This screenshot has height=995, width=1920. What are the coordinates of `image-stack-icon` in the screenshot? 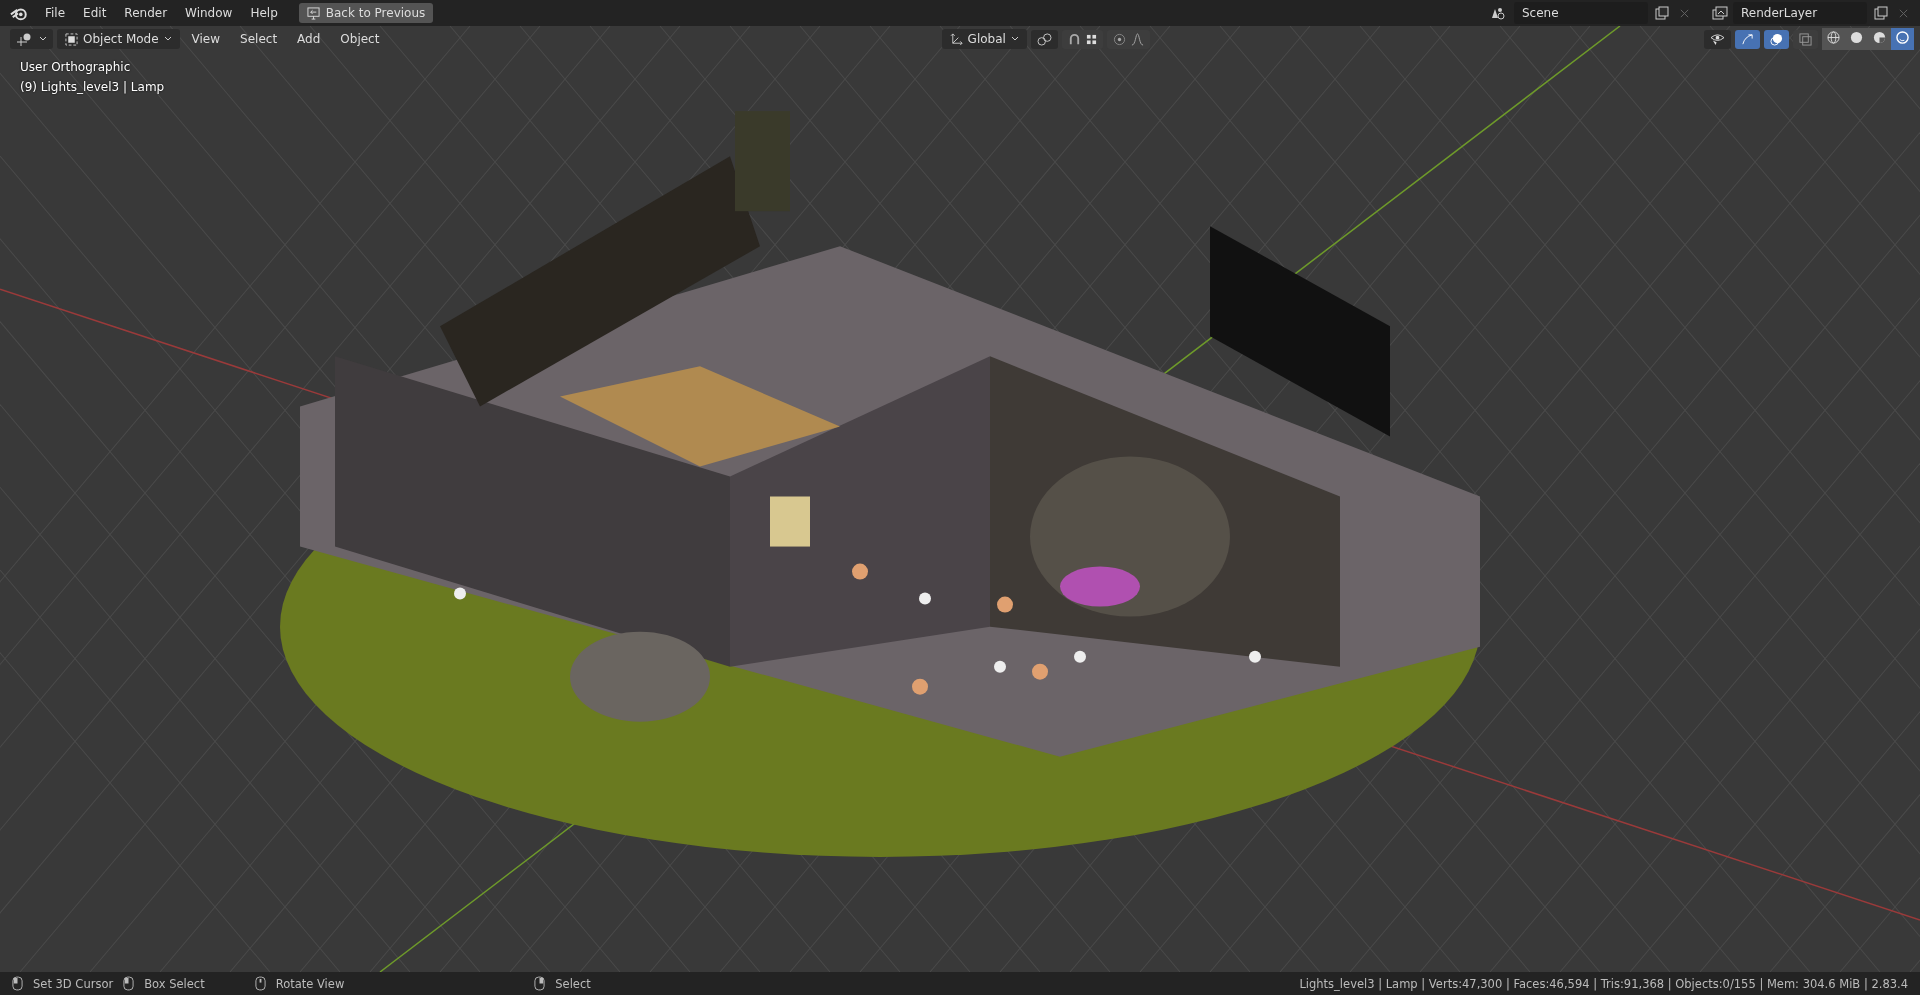 It's located at (1720, 13).